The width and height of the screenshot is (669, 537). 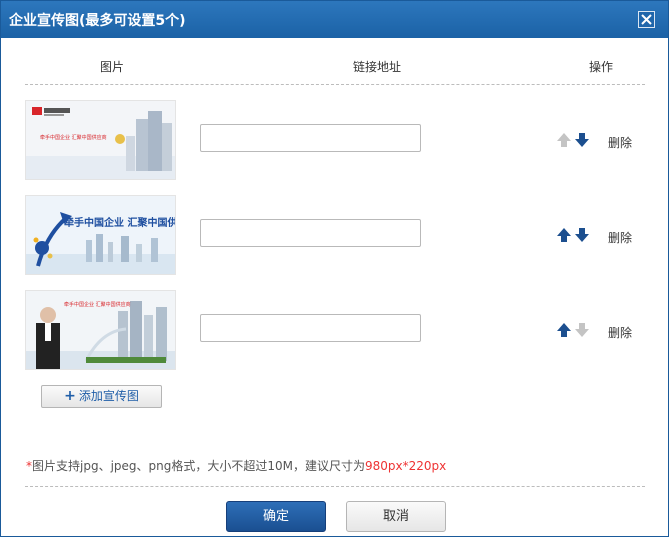 I want to click on confirm-button: 确定, so click(x=276, y=516).